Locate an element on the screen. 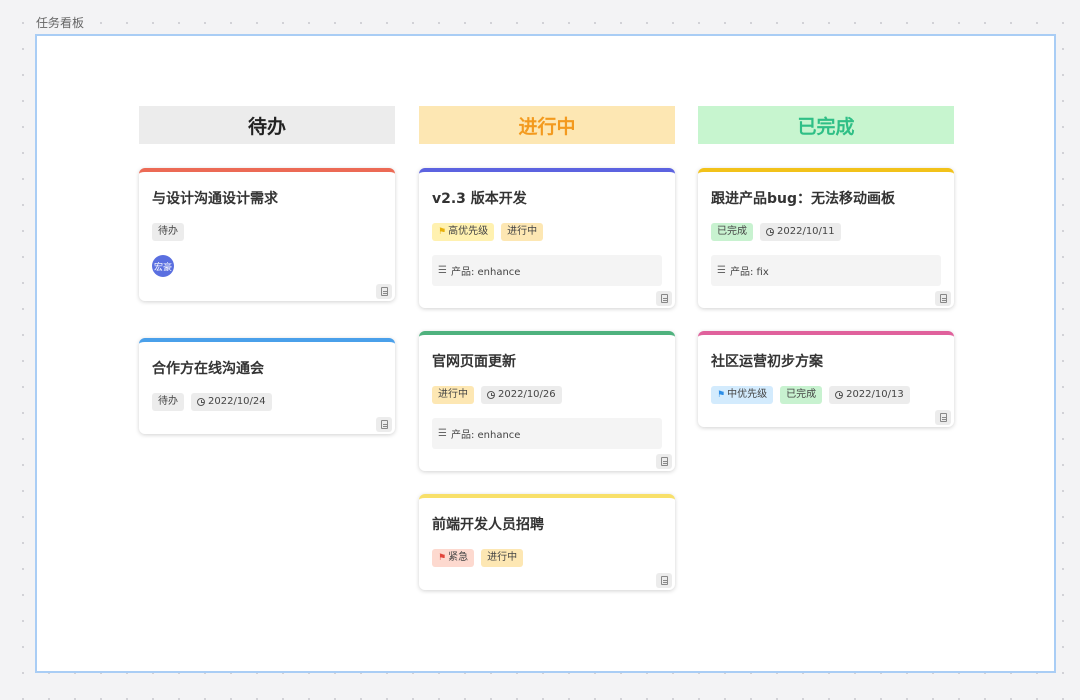  tag-row: ⚑ 高优先级 进行中 is located at coordinates (547, 232).